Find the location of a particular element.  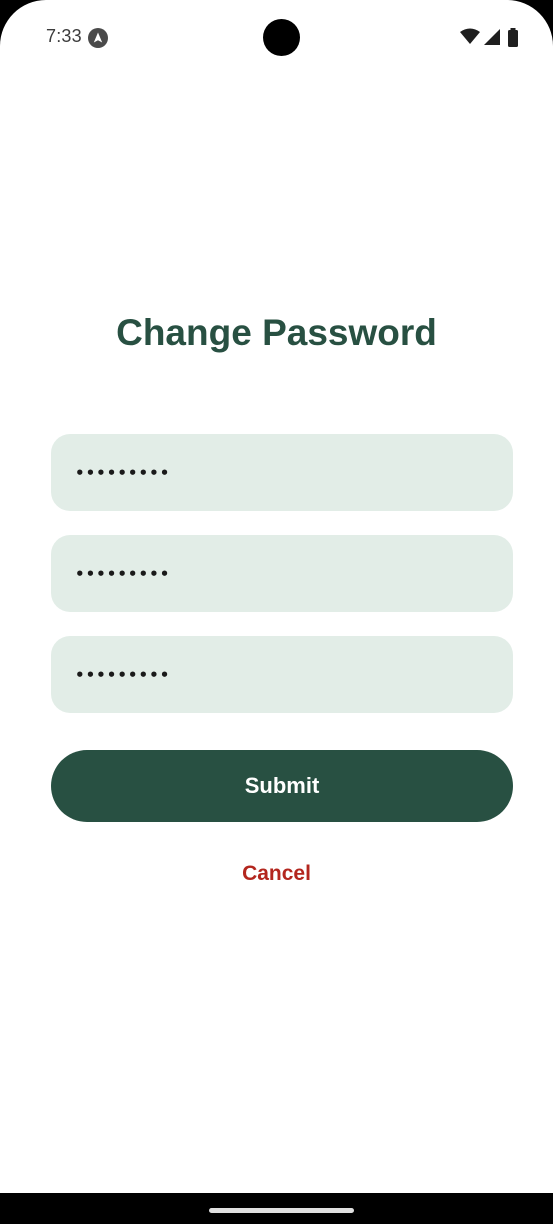

home-indicator is located at coordinates (281, 1210).